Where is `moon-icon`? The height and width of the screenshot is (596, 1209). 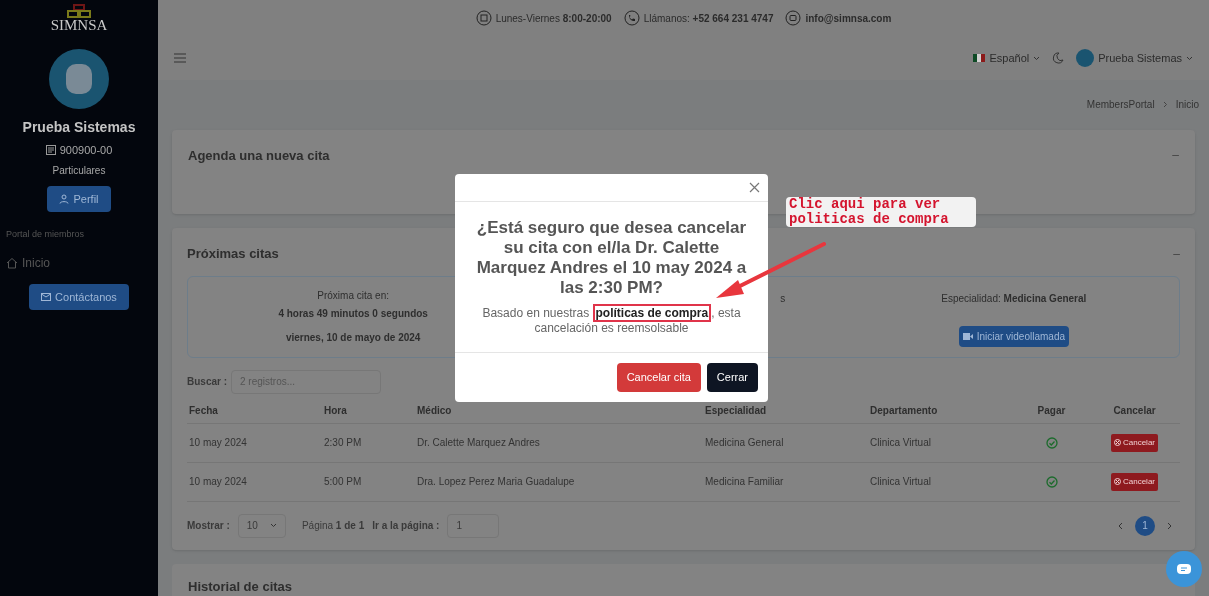
moon-icon is located at coordinates (1058, 58).